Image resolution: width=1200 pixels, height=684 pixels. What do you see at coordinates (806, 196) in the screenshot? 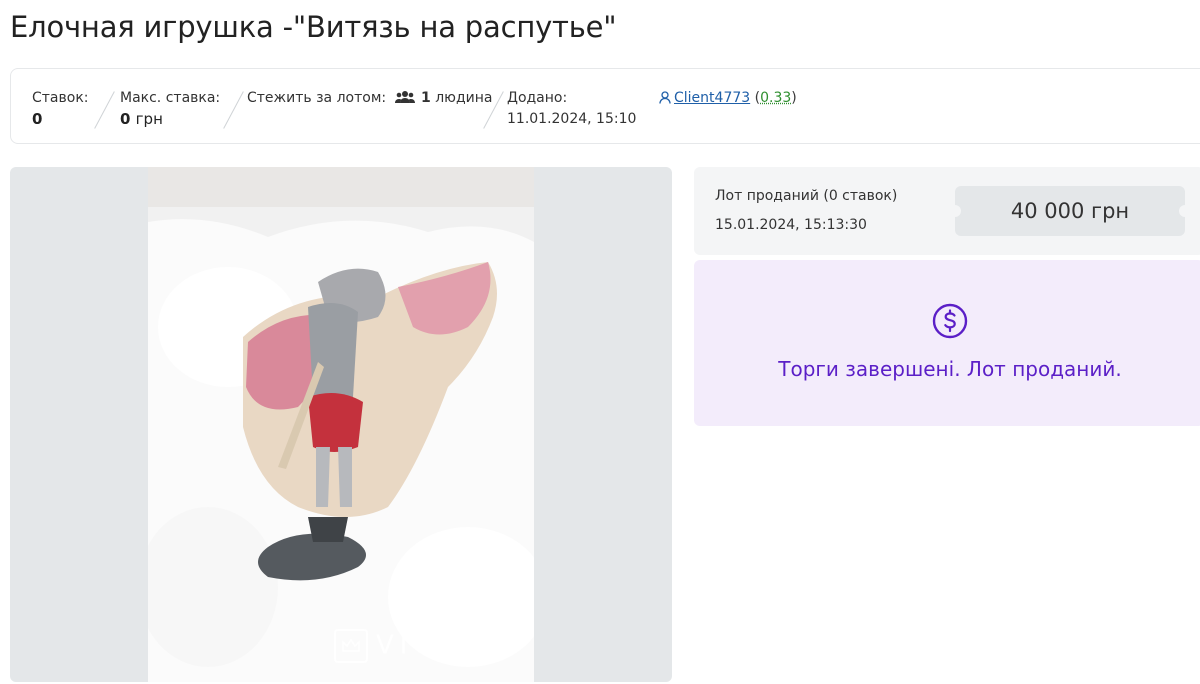
I see `sold-text: Лот проданий (0 ставок)` at bounding box center [806, 196].